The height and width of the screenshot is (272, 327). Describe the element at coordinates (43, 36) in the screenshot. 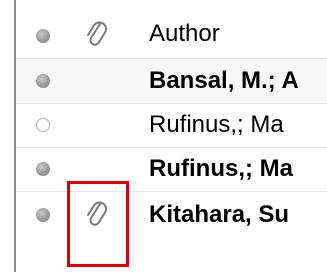

I see `status-column-header-icon` at that location.